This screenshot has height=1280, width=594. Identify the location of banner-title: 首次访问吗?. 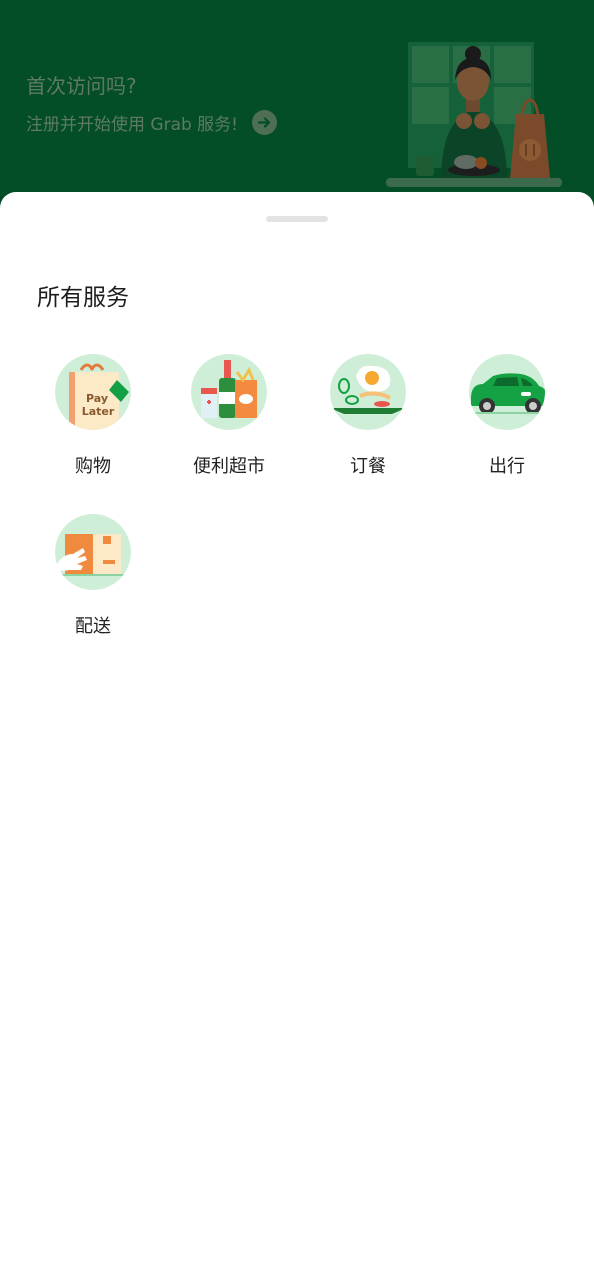
(81, 86).